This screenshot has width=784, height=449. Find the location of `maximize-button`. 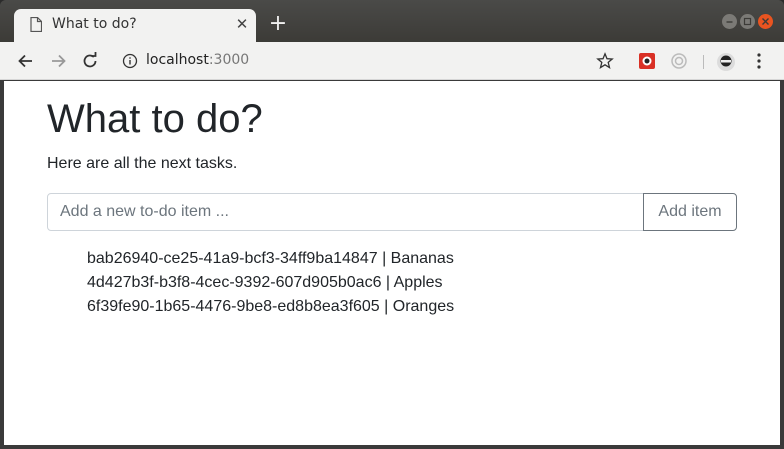

maximize-button is located at coordinates (747, 21).